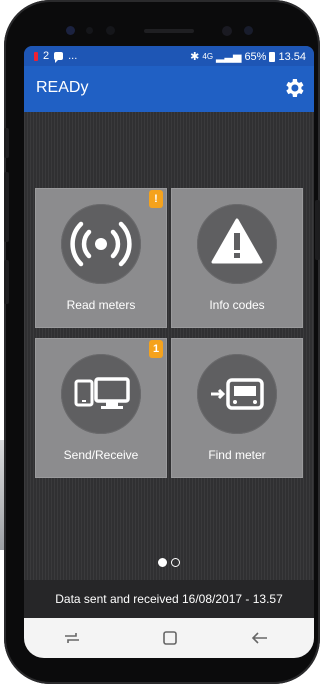 This screenshot has height=684, width=324. What do you see at coordinates (317, 230) in the screenshot?
I see `power-button` at bounding box center [317, 230].